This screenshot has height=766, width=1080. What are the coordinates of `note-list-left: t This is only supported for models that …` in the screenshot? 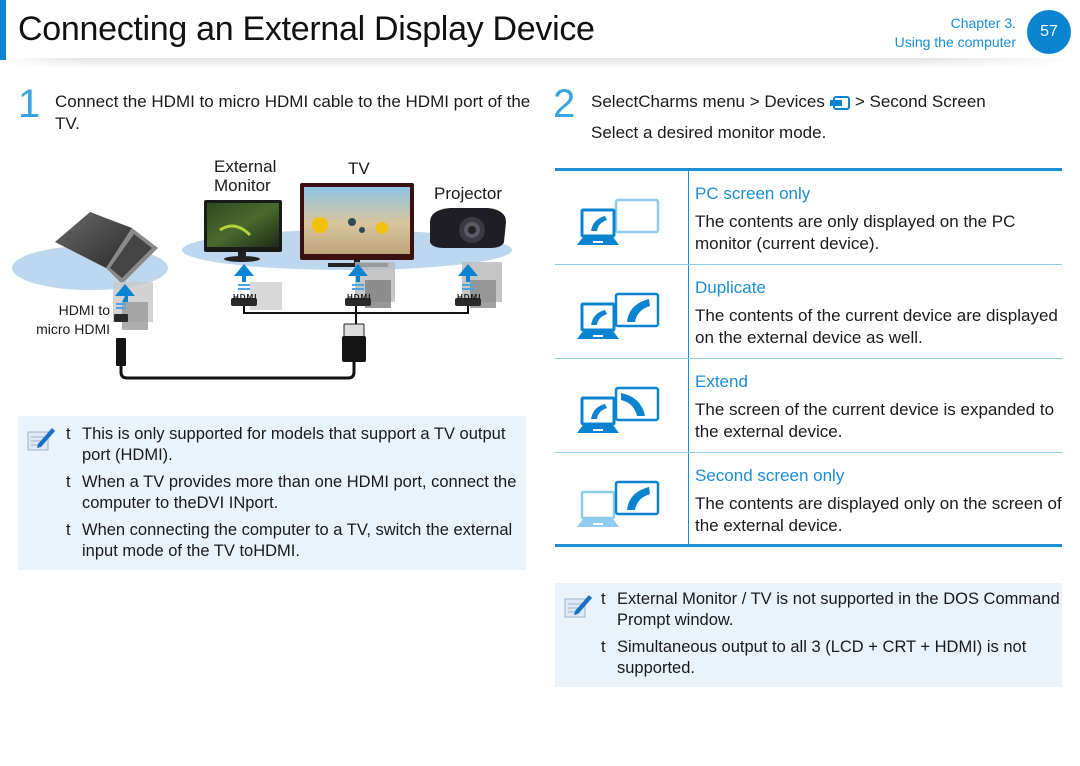 It's located at (296, 496).